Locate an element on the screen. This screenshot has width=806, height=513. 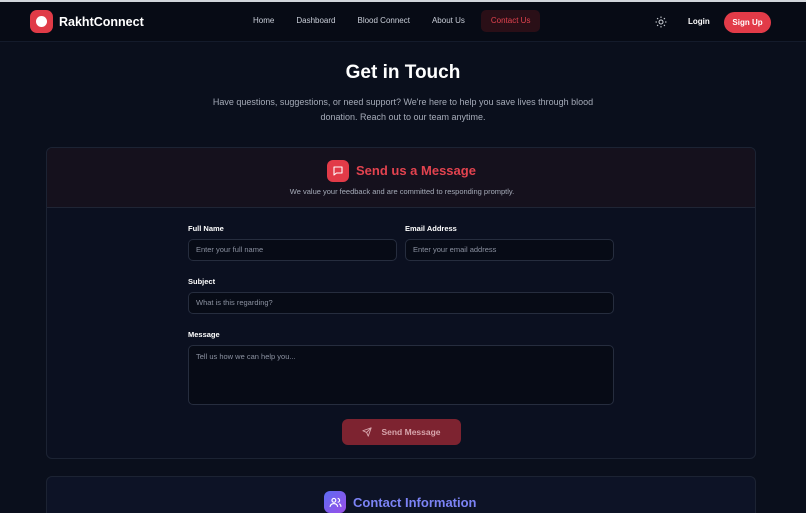
nav-link-blood-connect: Blood Connect is located at coordinates (383, 21).